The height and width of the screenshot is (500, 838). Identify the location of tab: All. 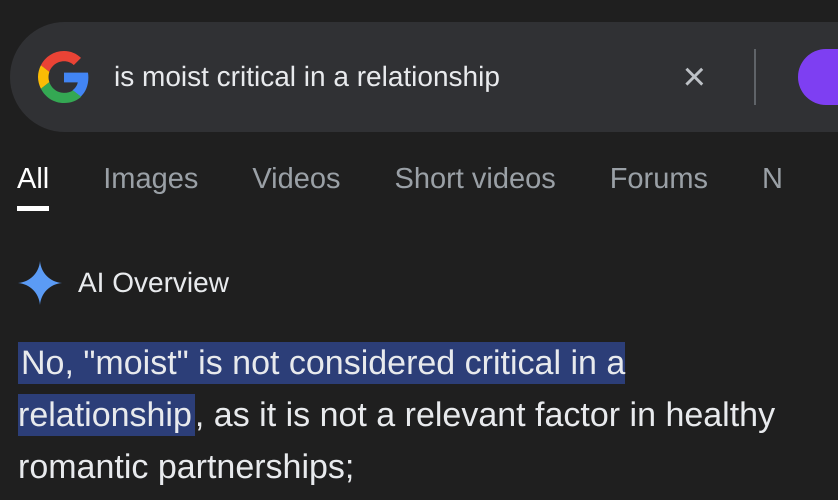
(33, 186).